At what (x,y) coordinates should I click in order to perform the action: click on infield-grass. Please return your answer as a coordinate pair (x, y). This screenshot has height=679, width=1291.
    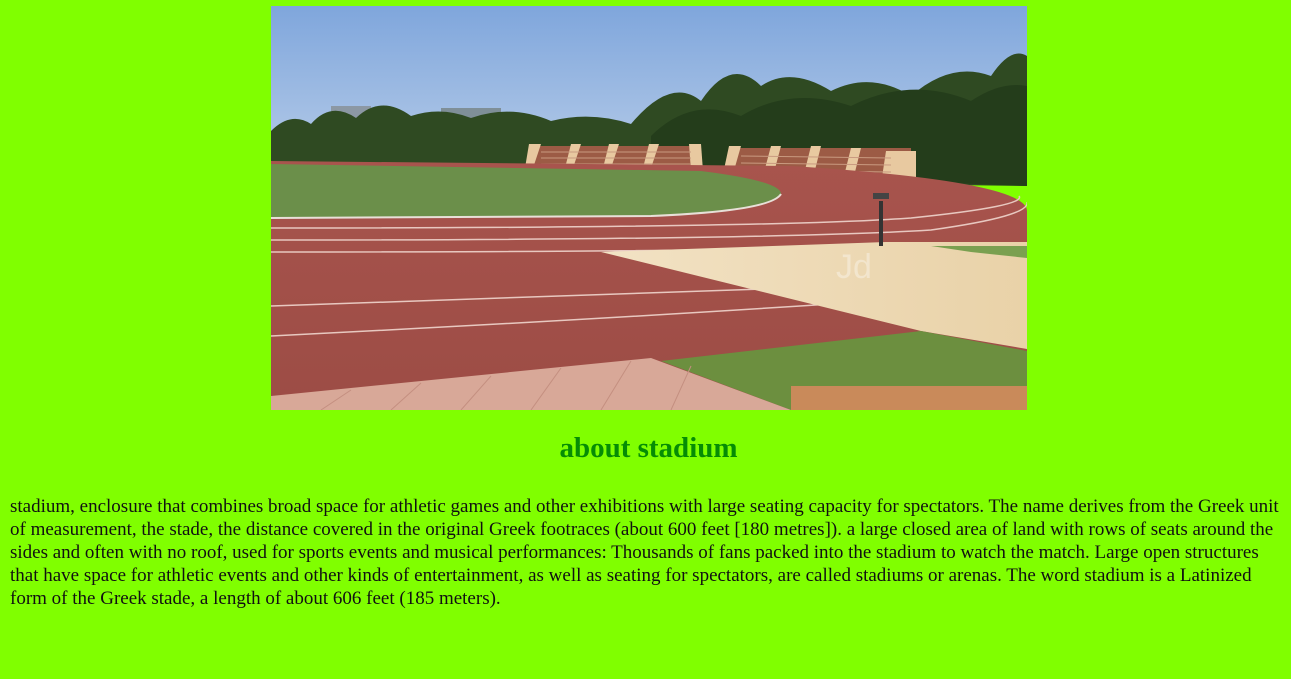
    Looking at the image, I should click on (526, 191).